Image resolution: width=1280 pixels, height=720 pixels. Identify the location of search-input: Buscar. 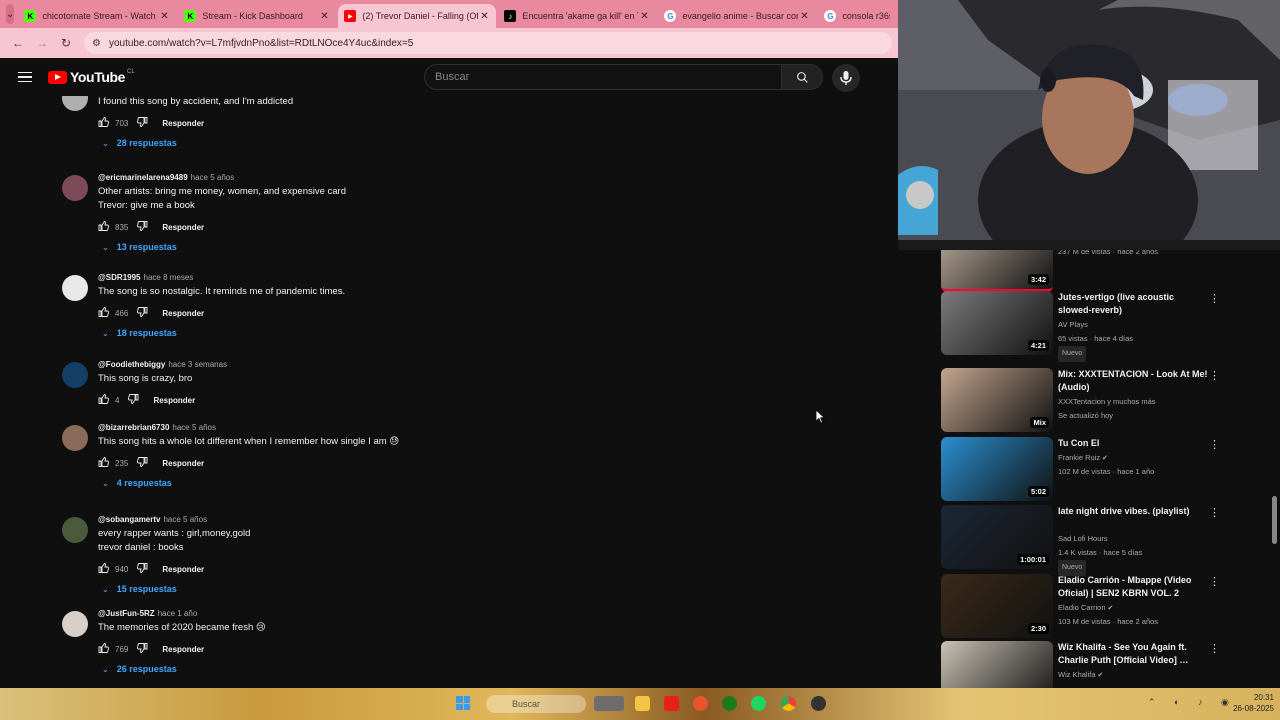
(603, 77).